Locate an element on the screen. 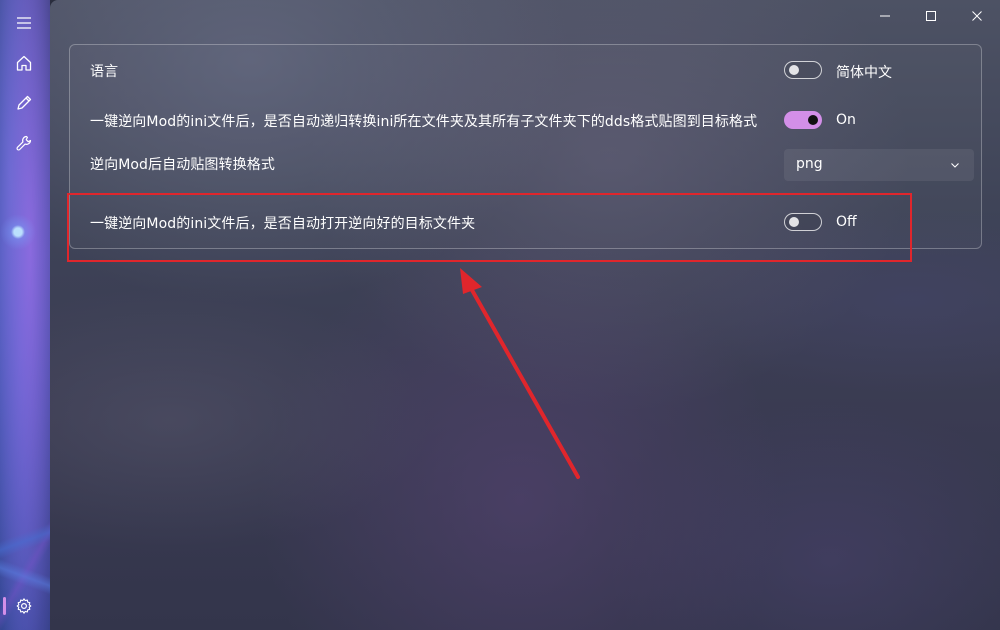 Image resolution: width=1000 pixels, height=630 pixels. nav-edit is located at coordinates (24, 103).